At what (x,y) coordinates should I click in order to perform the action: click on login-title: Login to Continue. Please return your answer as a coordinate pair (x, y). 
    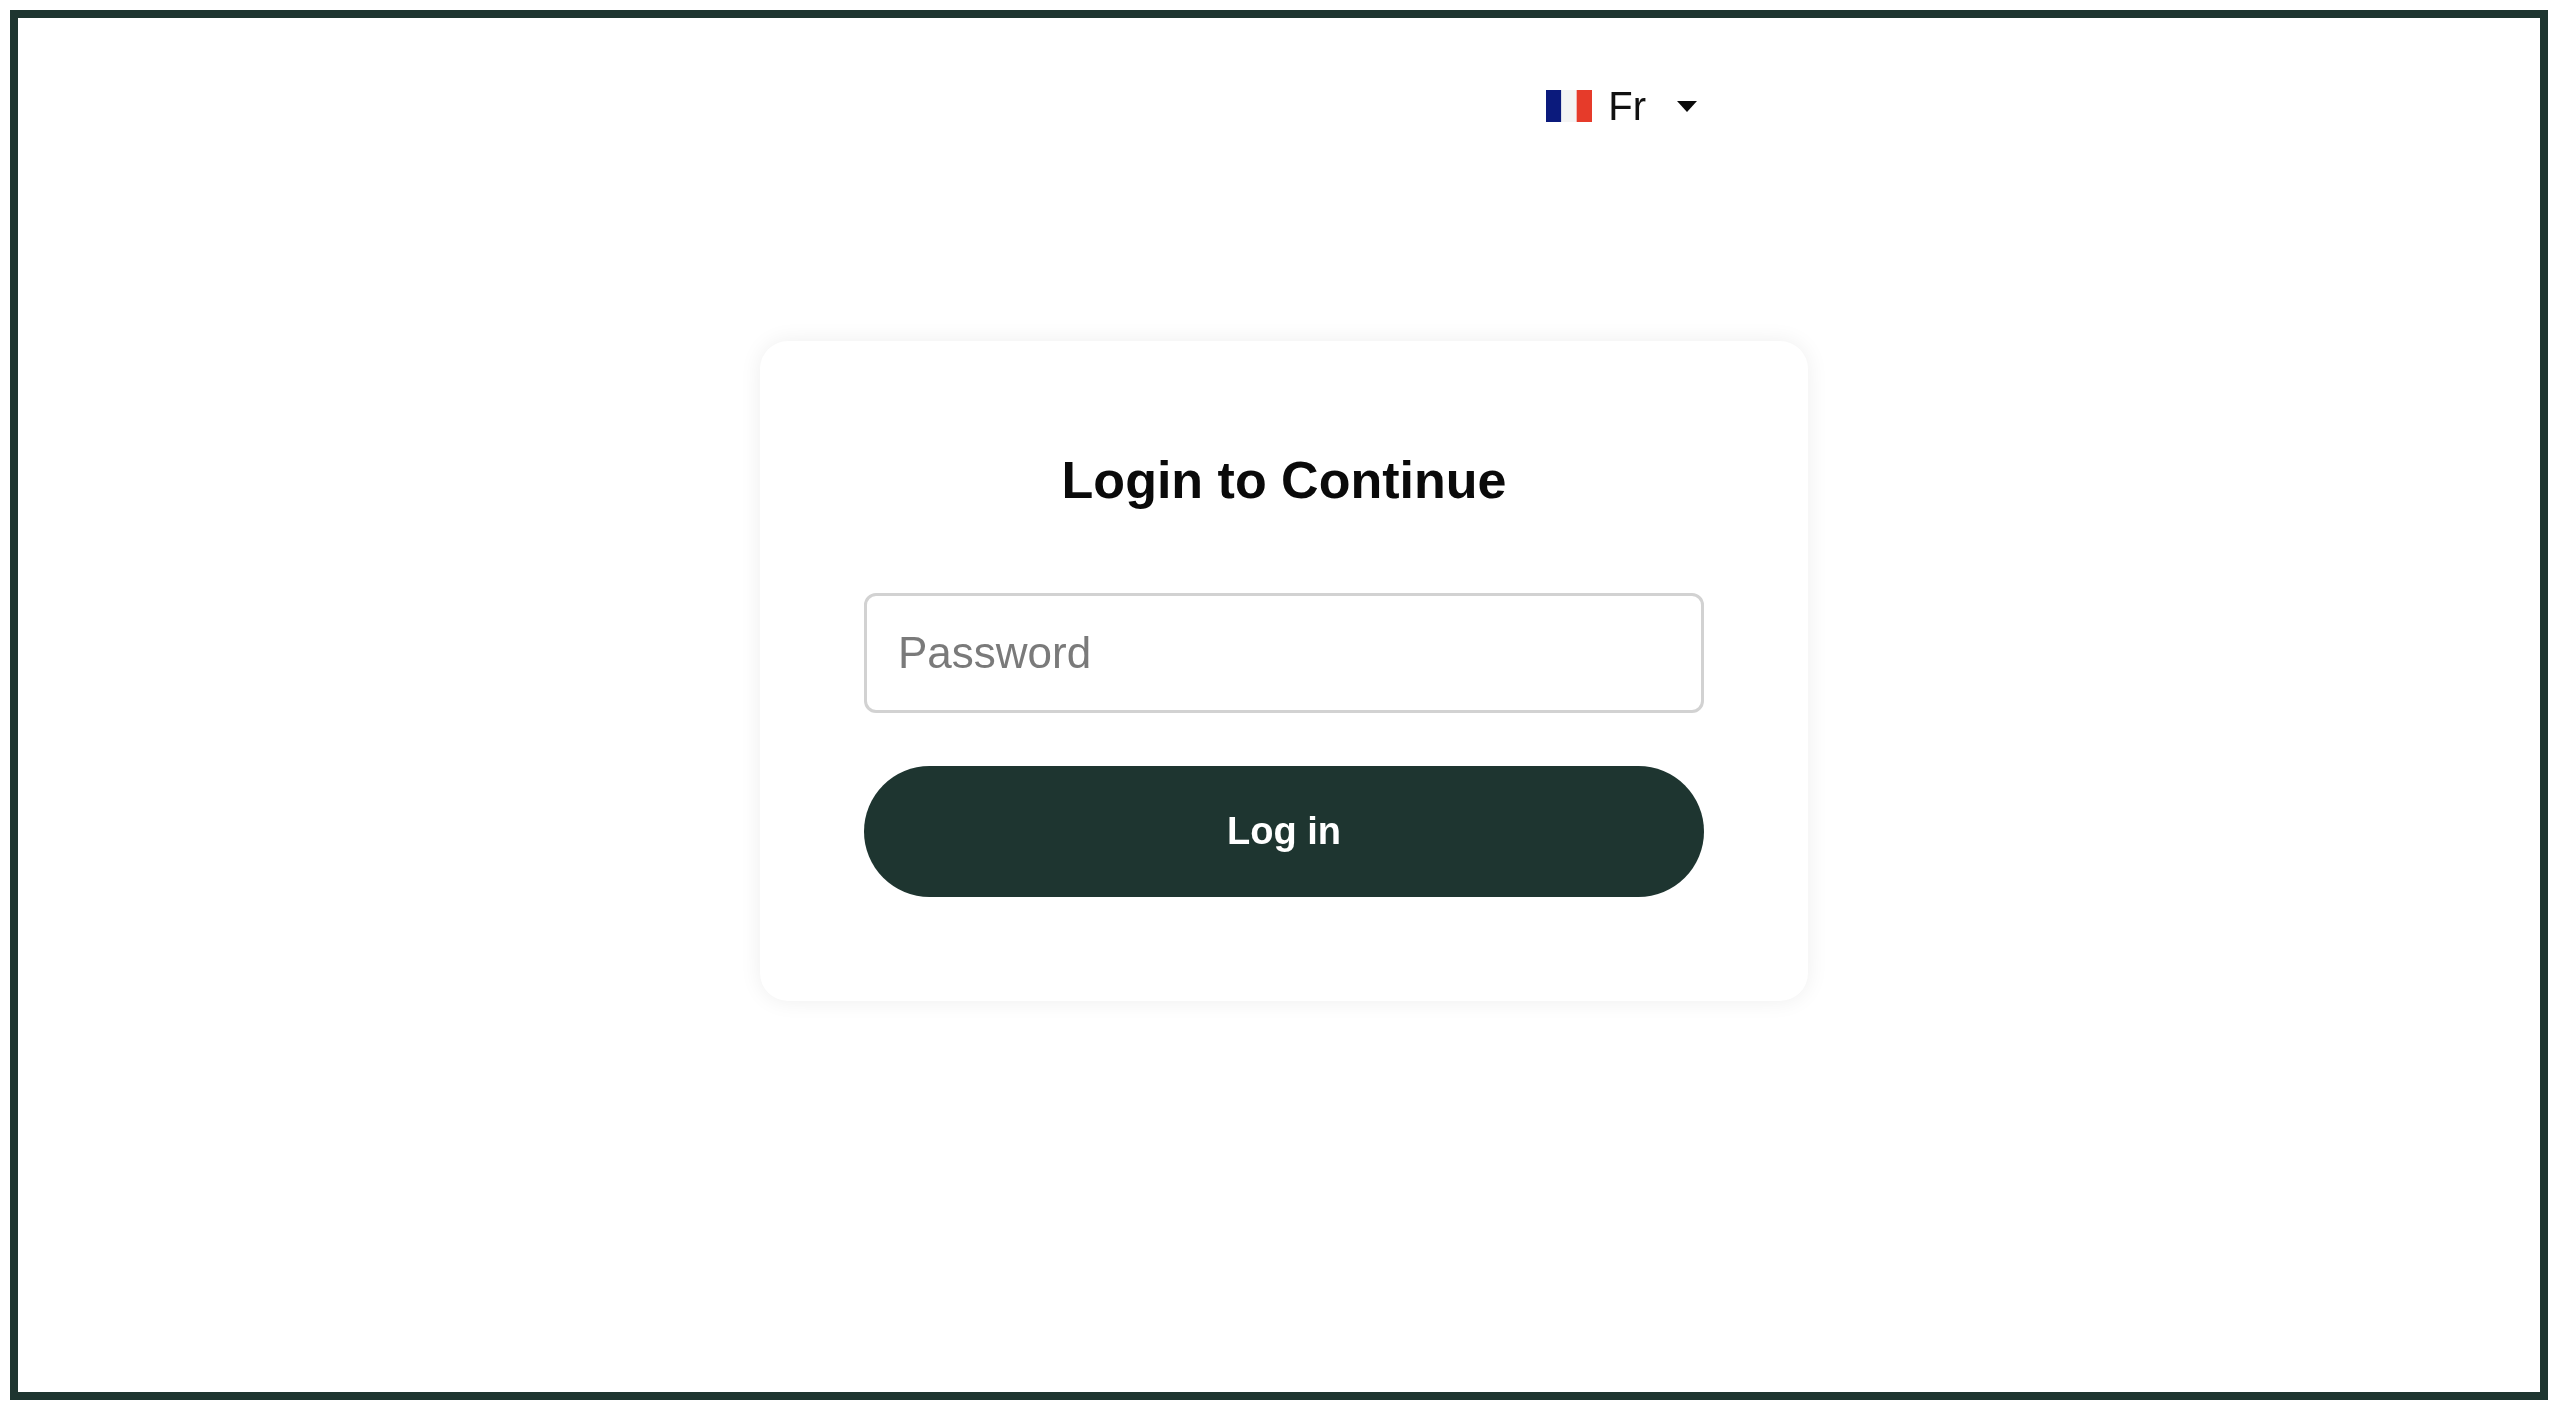
    Looking at the image, I should click on (1284, 480).